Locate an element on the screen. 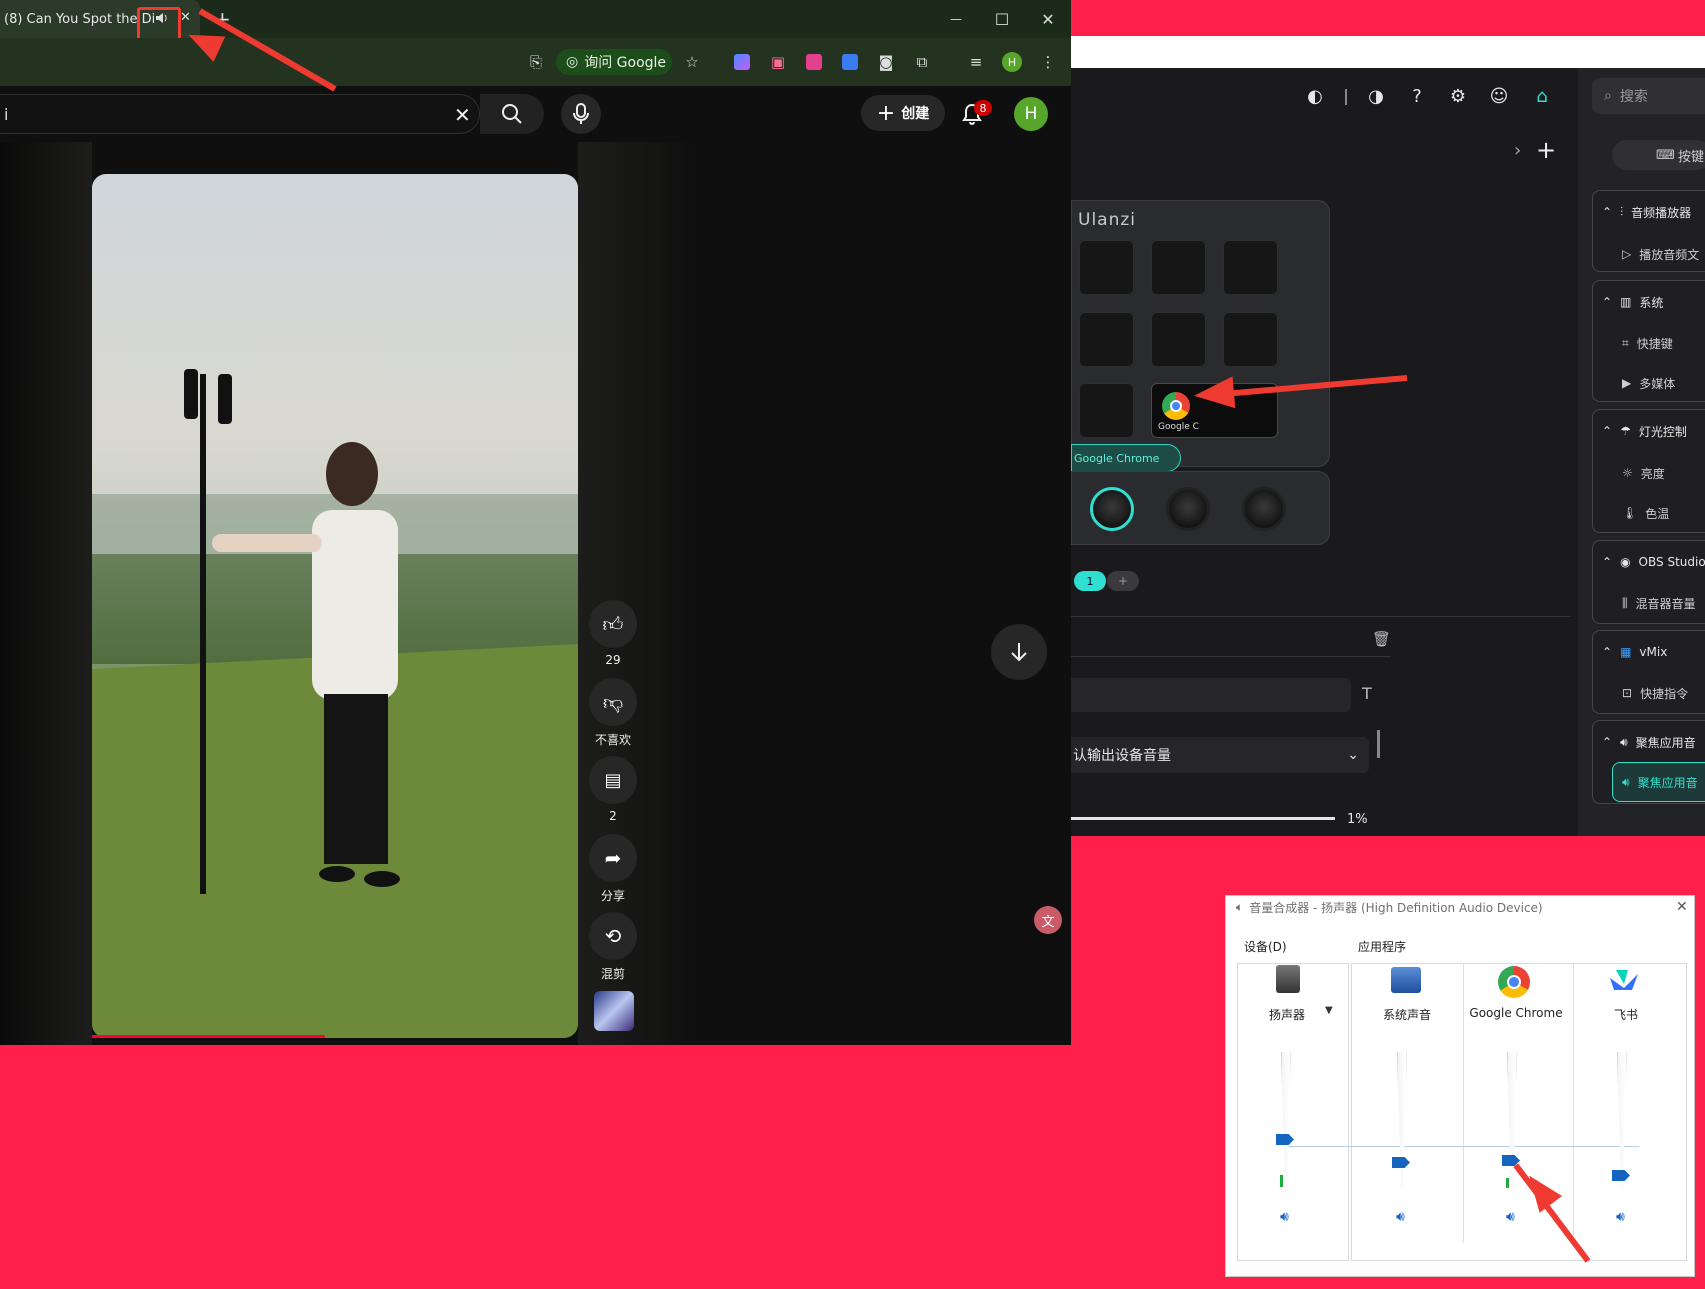 The height and width of the screenshot is (1289, 1705). clear-search-icon: ✕ is located at coordinates (462, 115).